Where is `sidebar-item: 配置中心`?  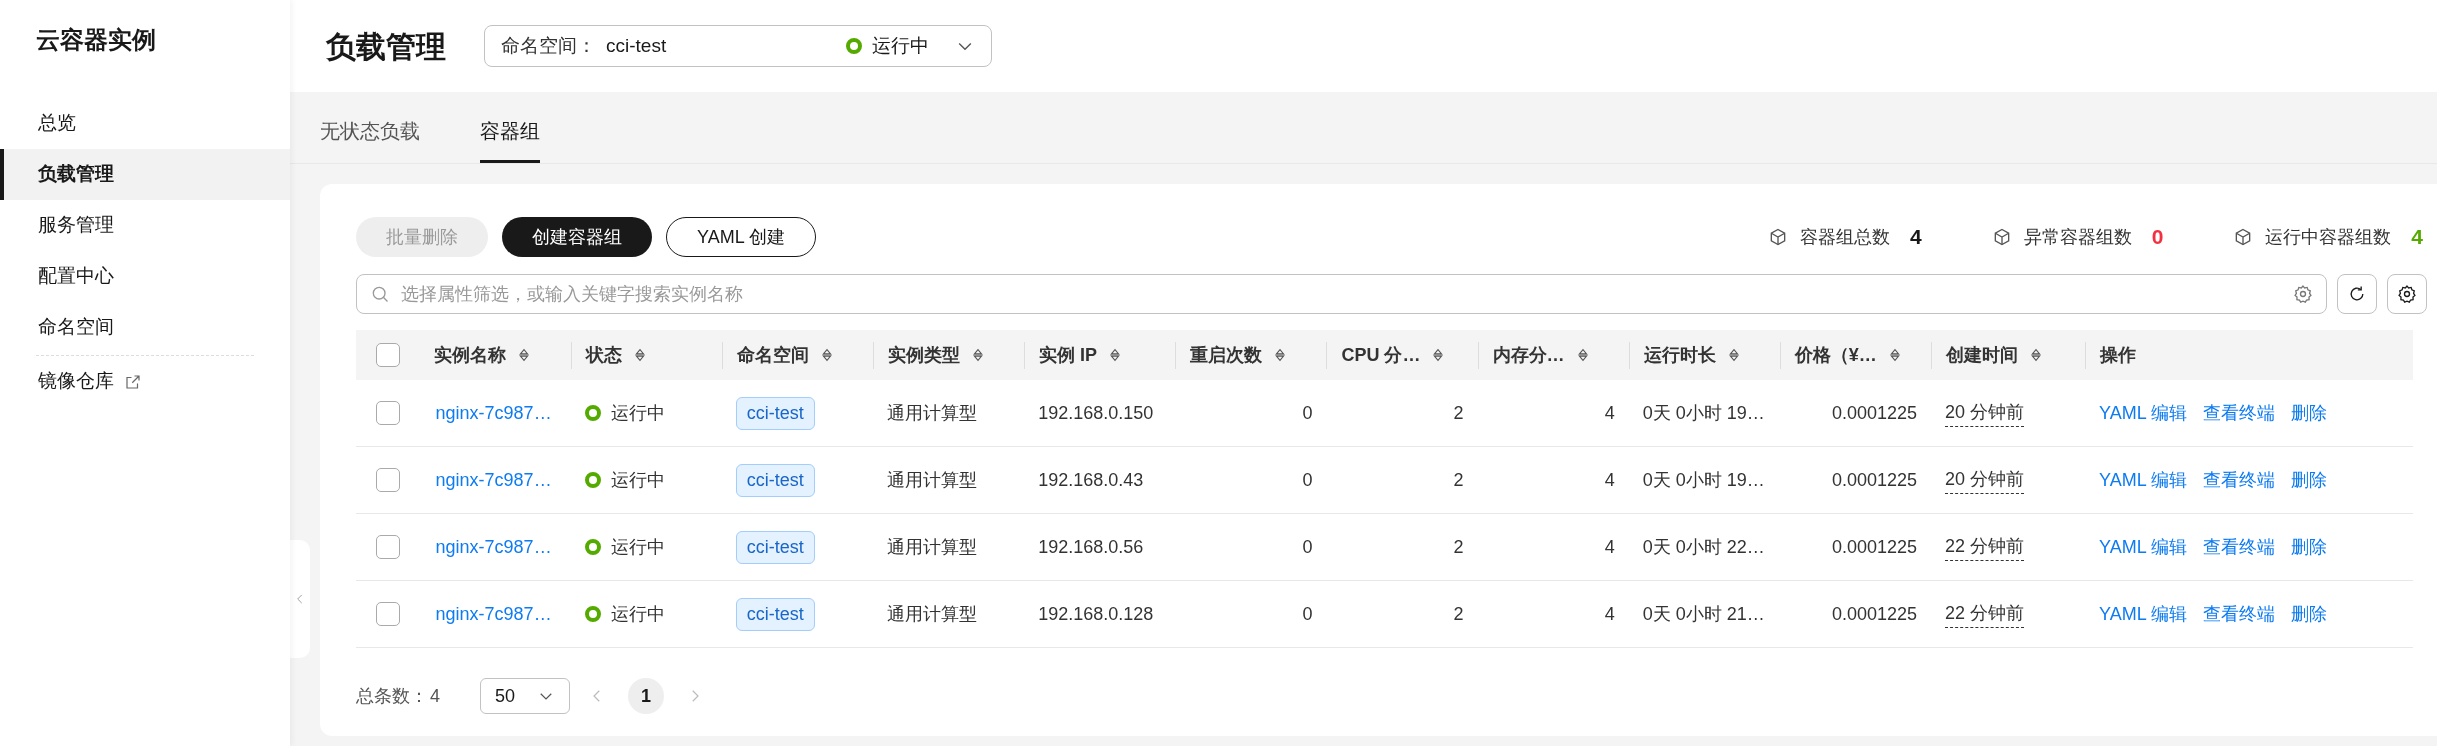
sidebar-item: 配置中心 is located at coordinates (145, 276).